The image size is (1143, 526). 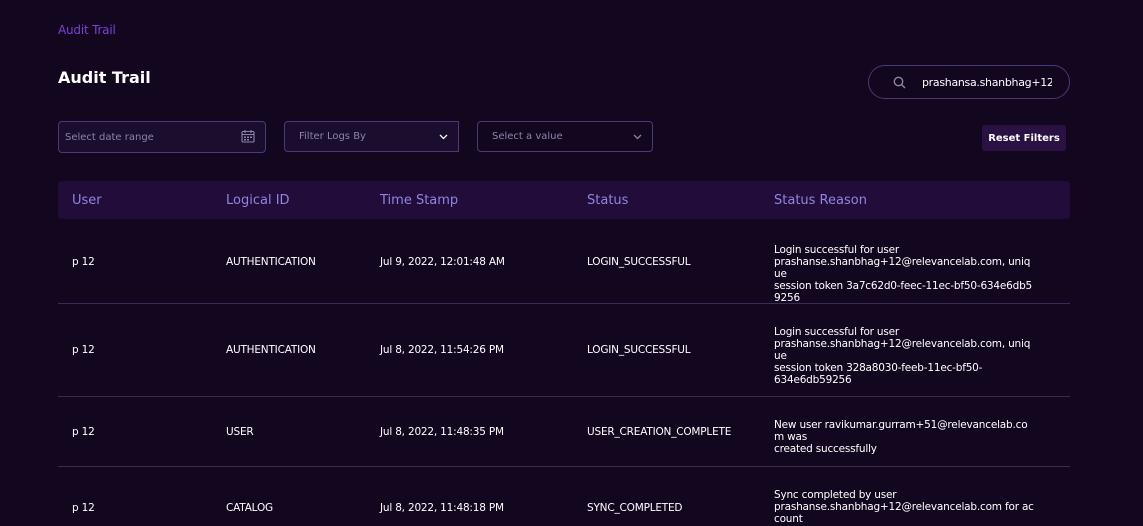 What do you see at coordinates (820, 200) in the screenshot?
I see `column-header-status-reason: Status Reason` at bounding box center [820, 200].